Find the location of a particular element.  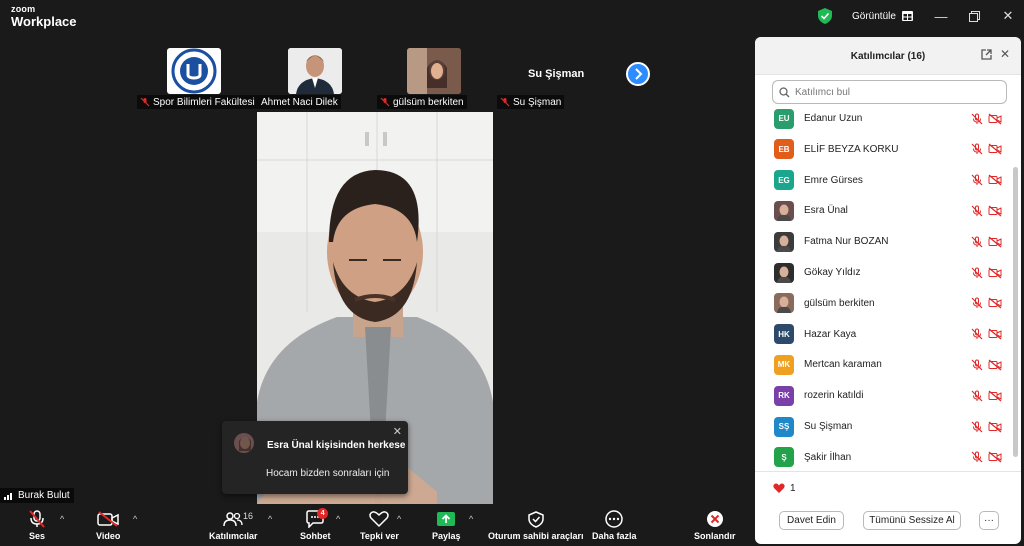

panel-more-button: ··· is located at coordinates (989, 520).